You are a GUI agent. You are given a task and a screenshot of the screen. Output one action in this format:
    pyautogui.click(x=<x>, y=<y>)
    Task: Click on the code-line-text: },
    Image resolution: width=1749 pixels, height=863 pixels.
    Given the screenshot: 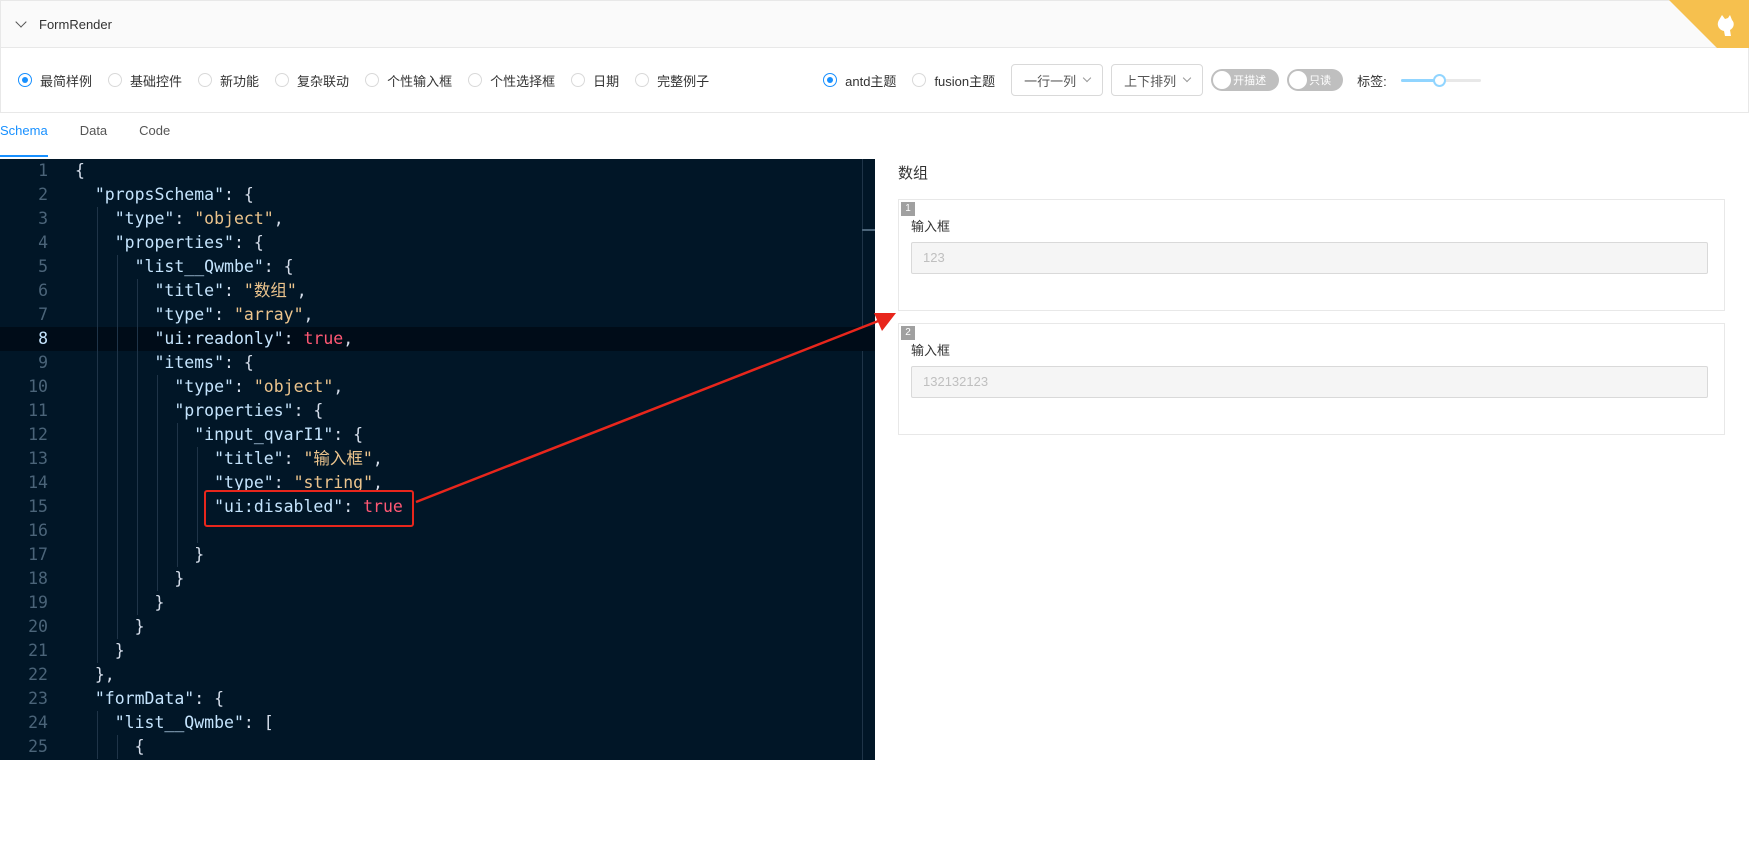 What is the action you would take?
    pyautogui.click(x=95, y=675)
    